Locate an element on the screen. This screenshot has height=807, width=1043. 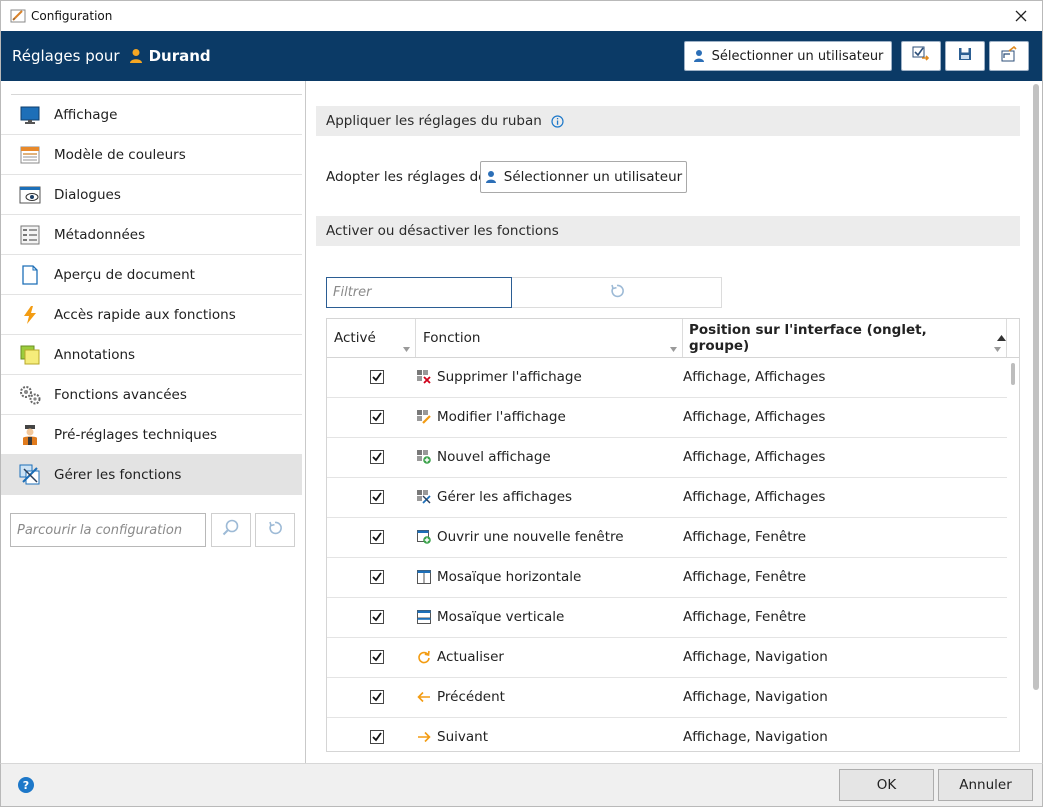
apply-settings-icon is located at coordinates (921, 56).